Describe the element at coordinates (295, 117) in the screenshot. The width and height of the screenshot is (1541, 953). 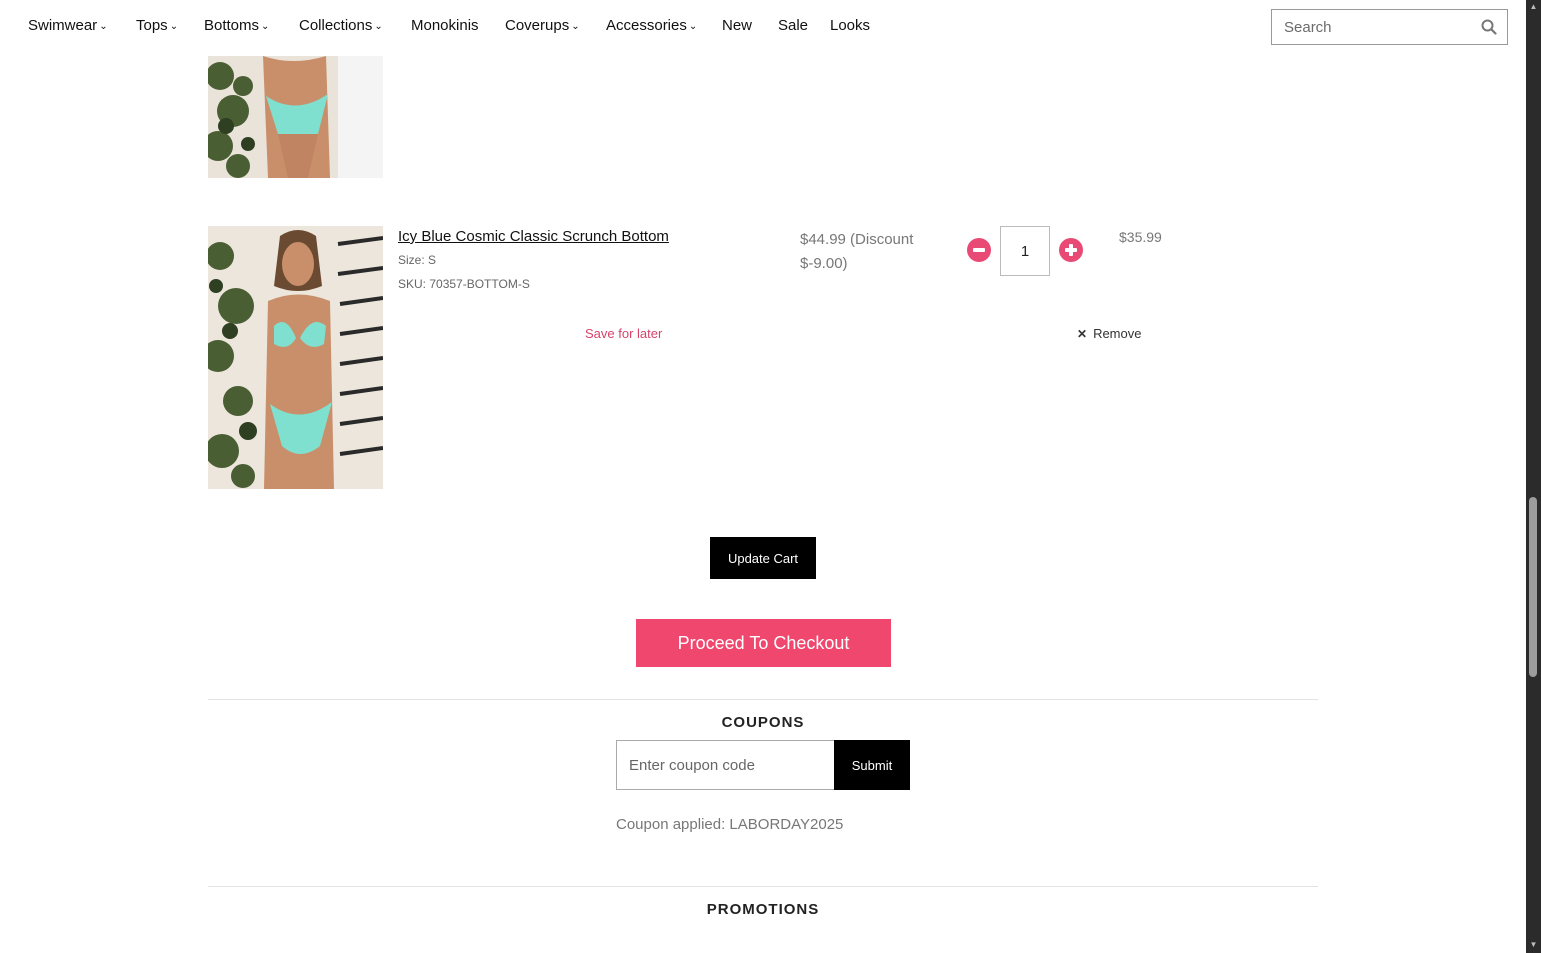
I see `product-image-previous` at that location.